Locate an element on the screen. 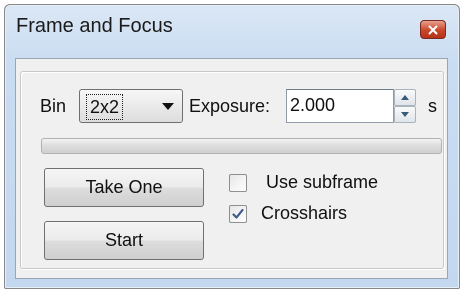  use-subframe-checkbox is located at coordinates (238, 183).